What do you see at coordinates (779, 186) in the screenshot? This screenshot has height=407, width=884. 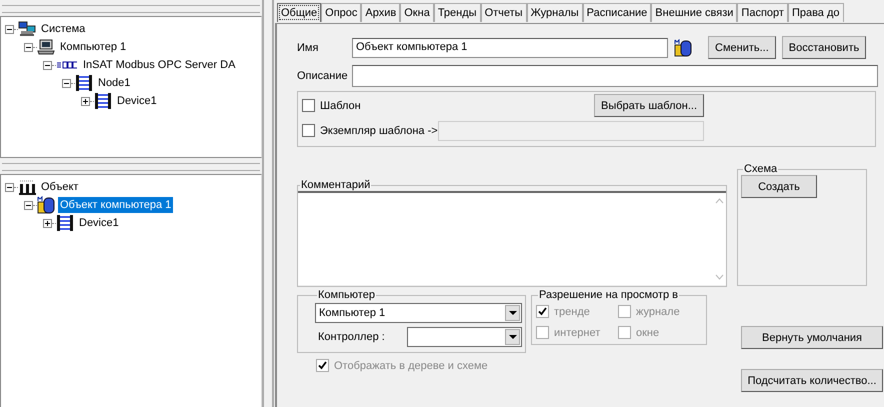 I see `create-button: Создать` at bounding box center [779, 186].